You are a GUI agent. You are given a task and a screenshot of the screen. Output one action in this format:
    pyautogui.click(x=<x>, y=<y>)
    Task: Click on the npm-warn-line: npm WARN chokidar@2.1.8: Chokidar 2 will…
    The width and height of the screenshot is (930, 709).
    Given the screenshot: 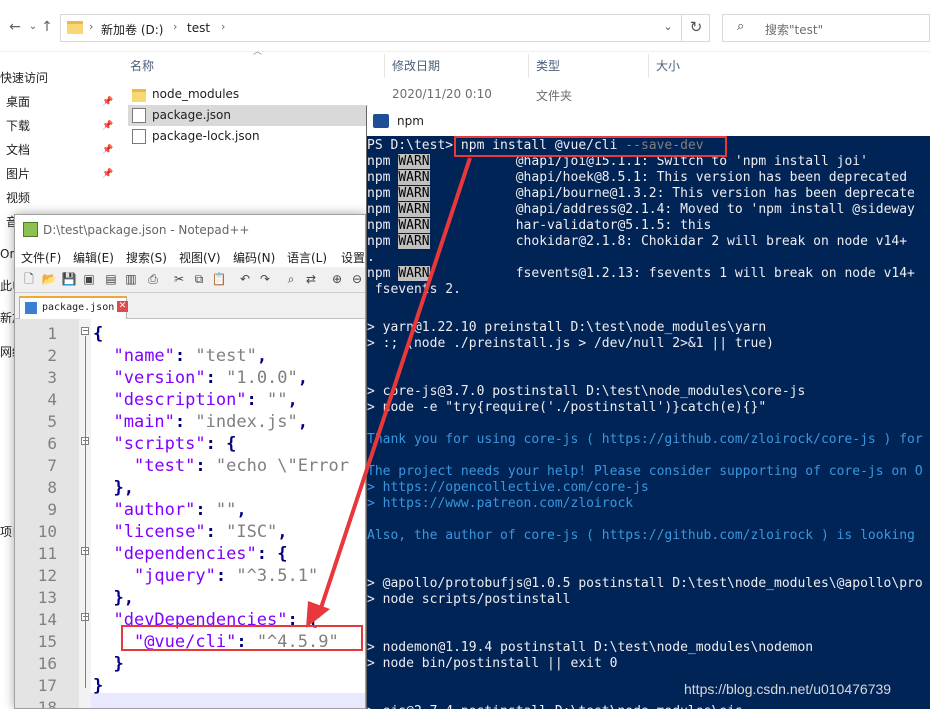 What is the action you would take?
    pyautogui.click(x=637, y=241)
    